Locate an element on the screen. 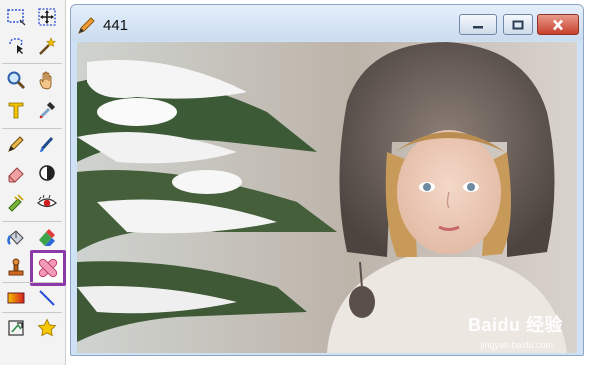 This screenshot has width=590, height=365. magnifier-icon is located at coordinates (16, 80).